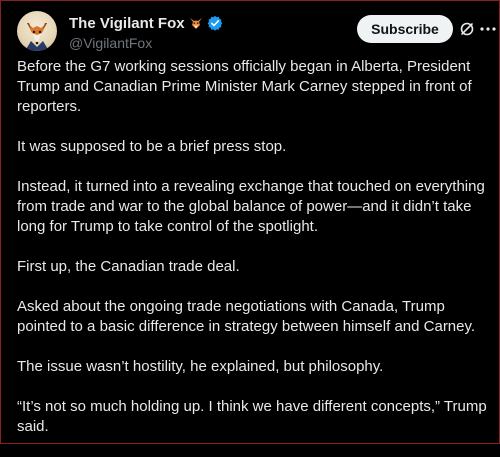  What do you see at coordinates (127, 23) in the screenshot?
I see `display-name: The Vigilant Fox` at bounding box center [127, 23].